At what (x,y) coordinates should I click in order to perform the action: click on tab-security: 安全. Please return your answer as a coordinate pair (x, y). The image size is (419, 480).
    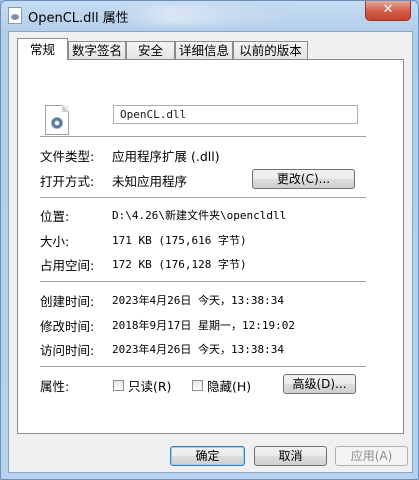
    Looking at the image, I should click on (150, 50).